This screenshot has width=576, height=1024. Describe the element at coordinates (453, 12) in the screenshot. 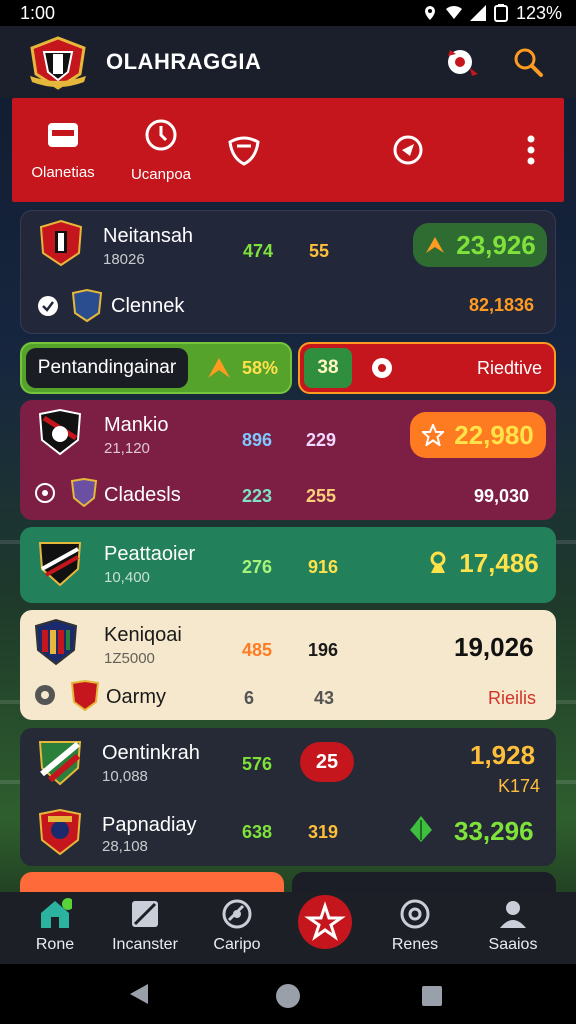

I see `wifi-icon` at that location.